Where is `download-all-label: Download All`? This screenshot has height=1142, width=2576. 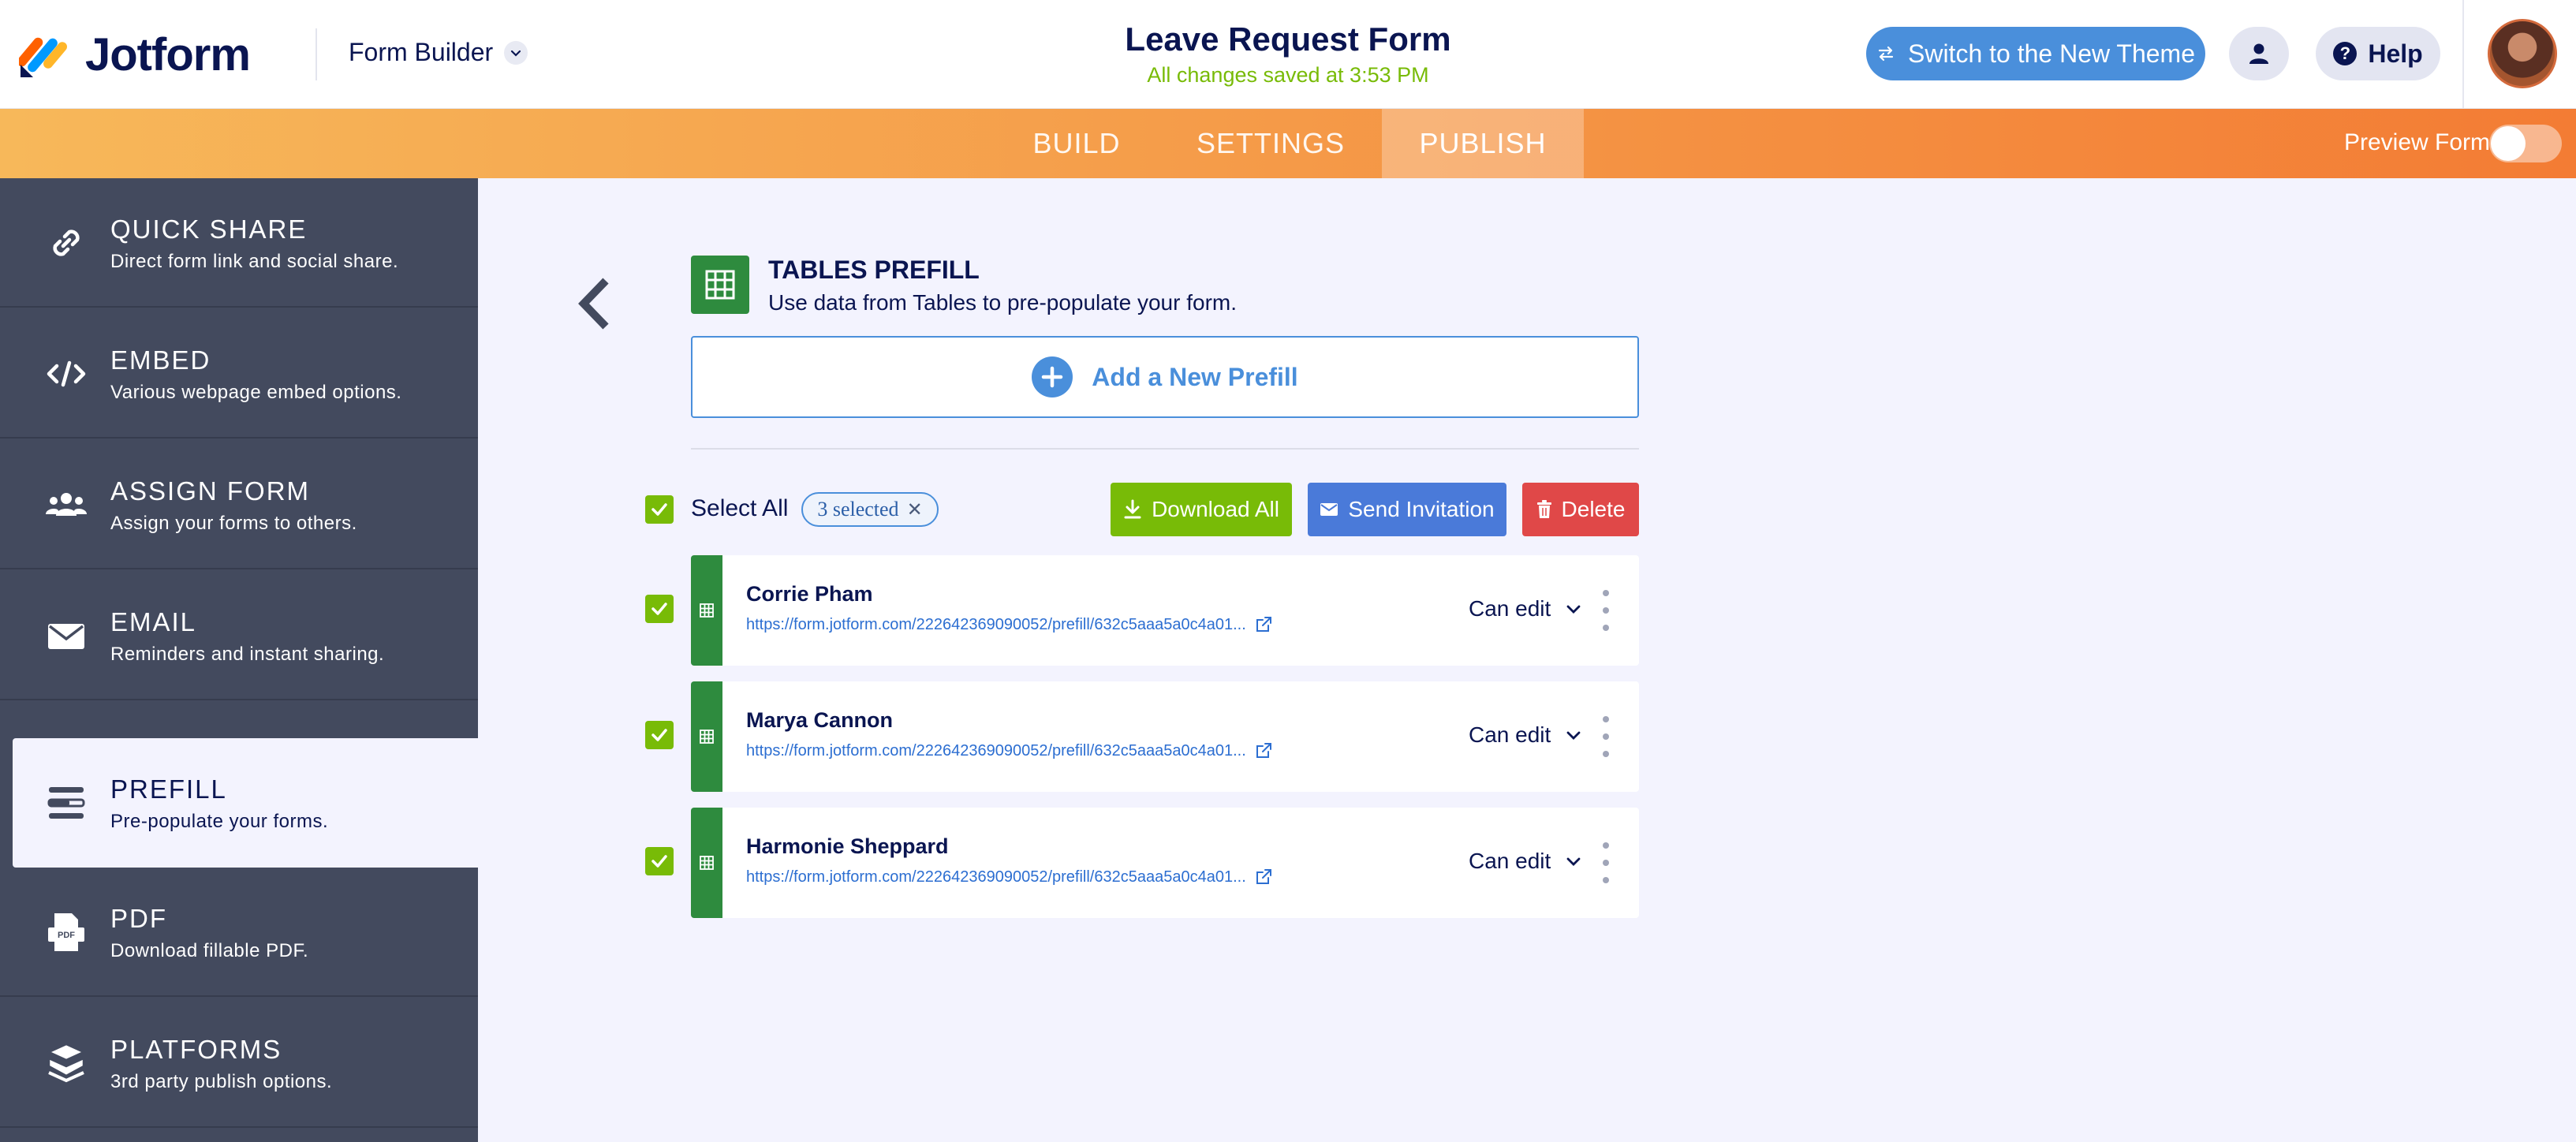 download-all-label: Download All is located at coordinates (1215, 509).